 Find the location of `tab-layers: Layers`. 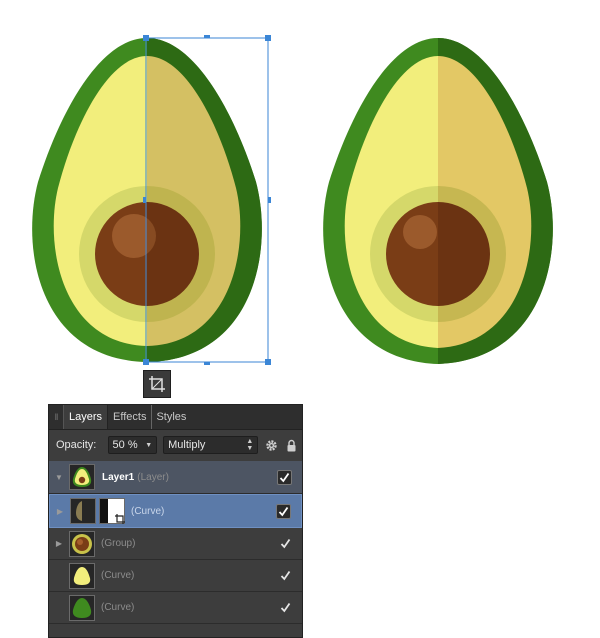

tab-layers: Layers is located at coordinates (86, 417).